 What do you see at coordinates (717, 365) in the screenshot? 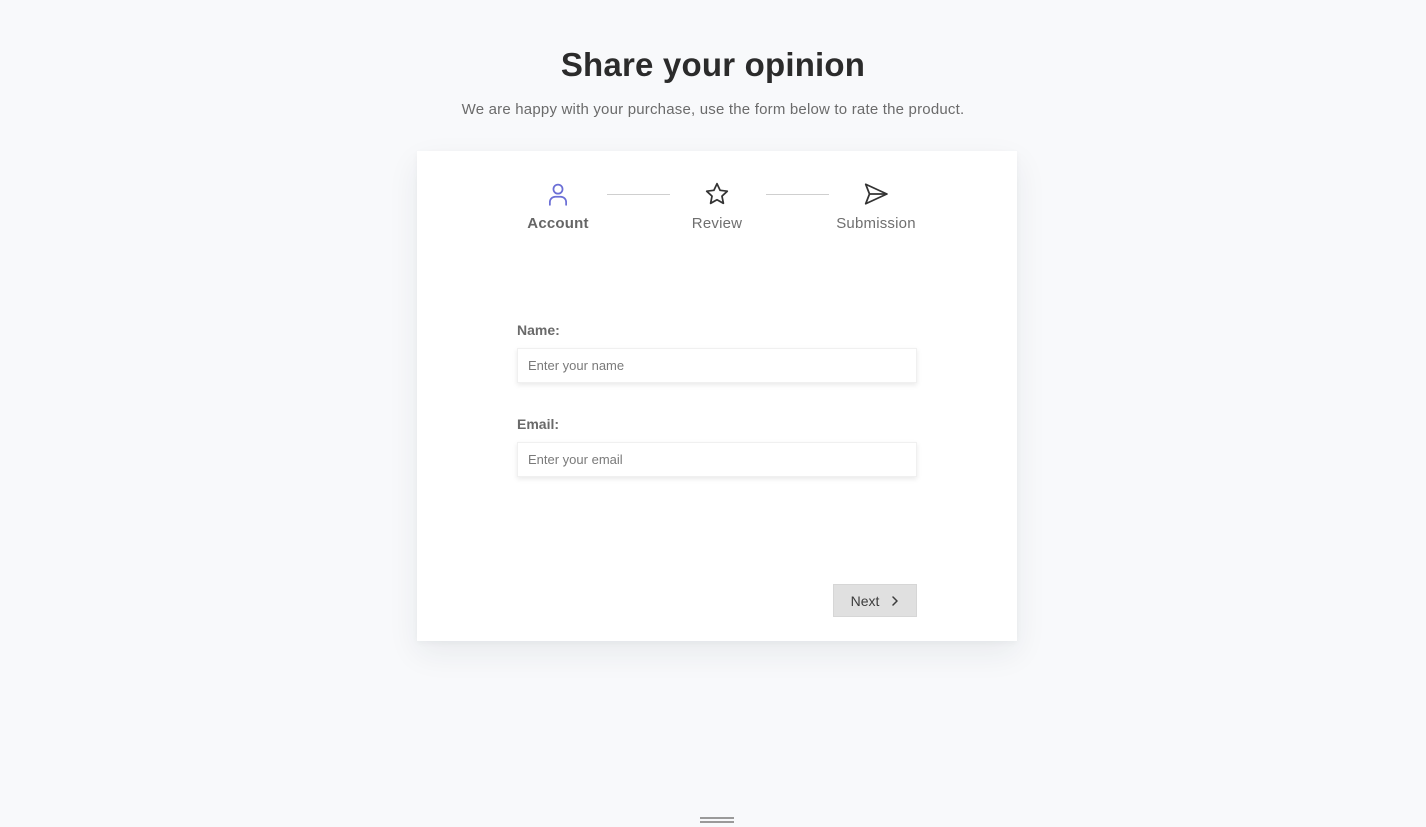
I see `name-input` at bounding box center [717, 365].